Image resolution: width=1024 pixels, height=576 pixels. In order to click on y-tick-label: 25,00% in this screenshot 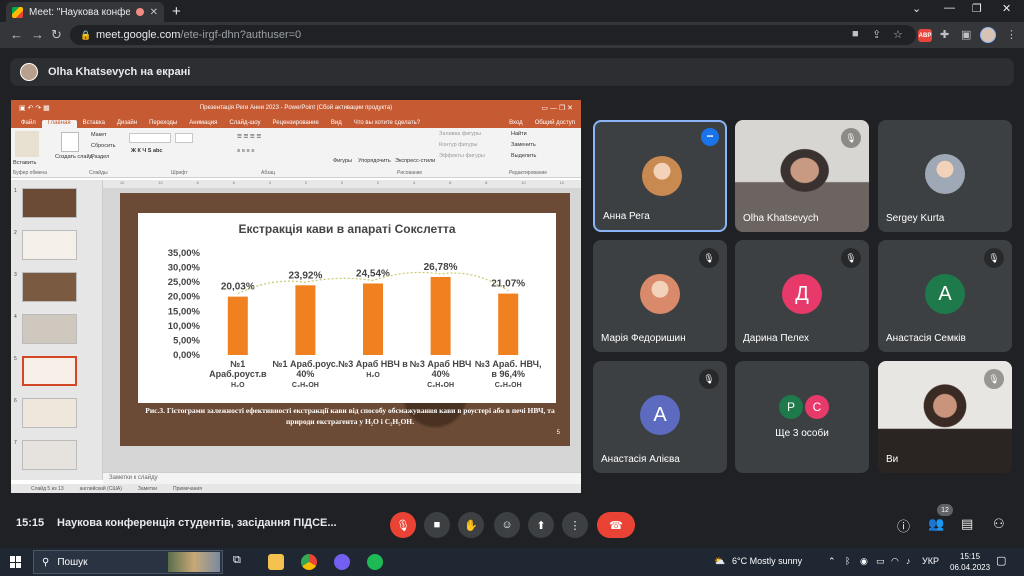, I will do `click(184, 282)`.